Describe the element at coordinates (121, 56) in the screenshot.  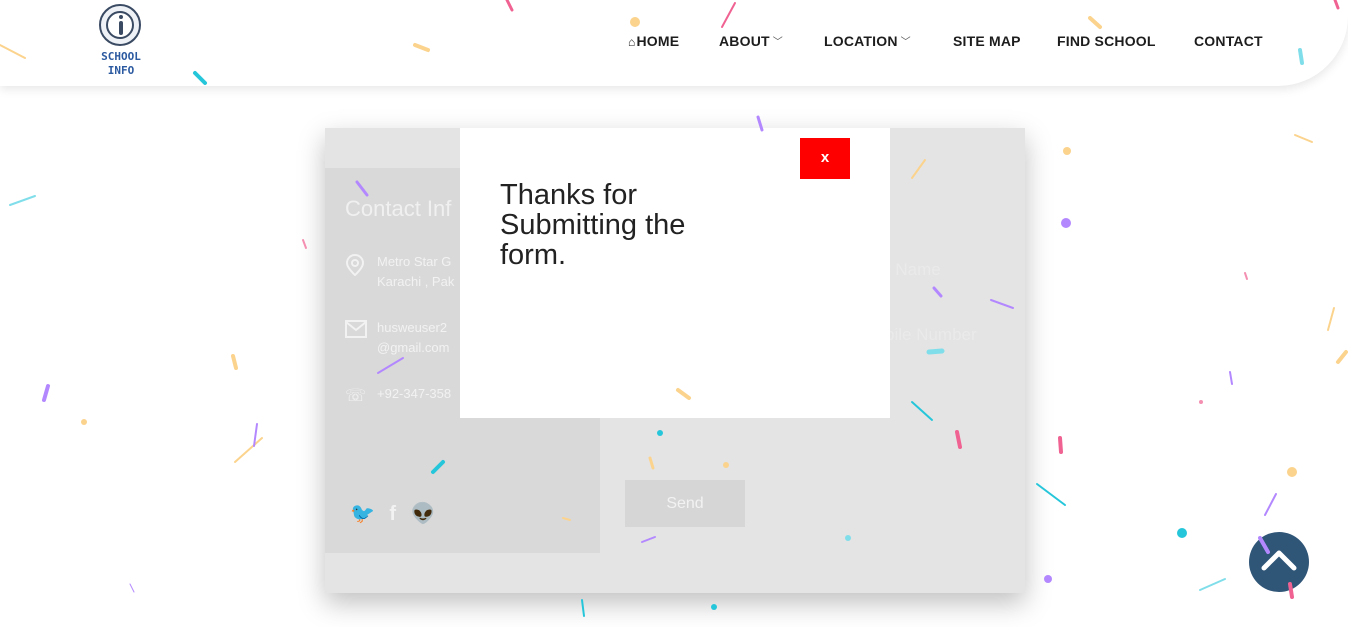
I see `logo-text-line1: SCHOOL` at that location.